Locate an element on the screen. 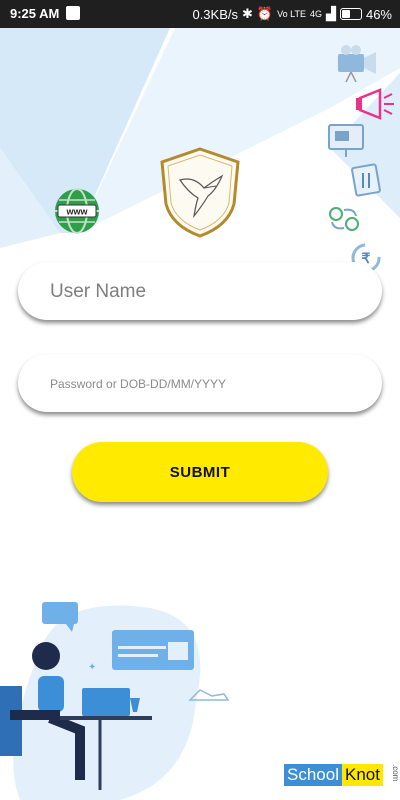 The width and height of the screenshot is (400, 800). brand-part-1: School is located at coordinates (313, 775).